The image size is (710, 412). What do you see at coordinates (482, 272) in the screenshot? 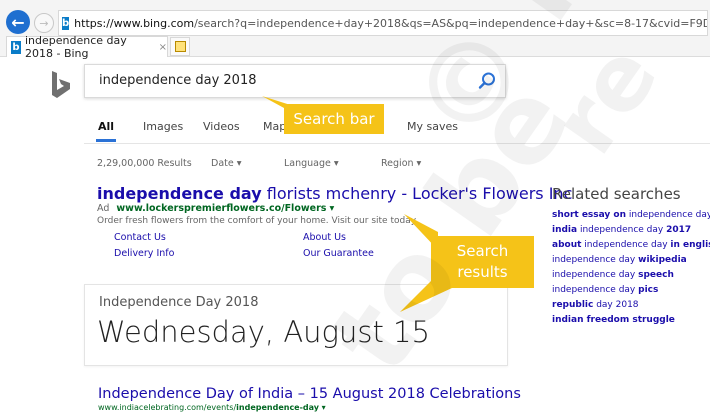
I see `search-results-callout-line2: results` at bounding box center [482, 272].